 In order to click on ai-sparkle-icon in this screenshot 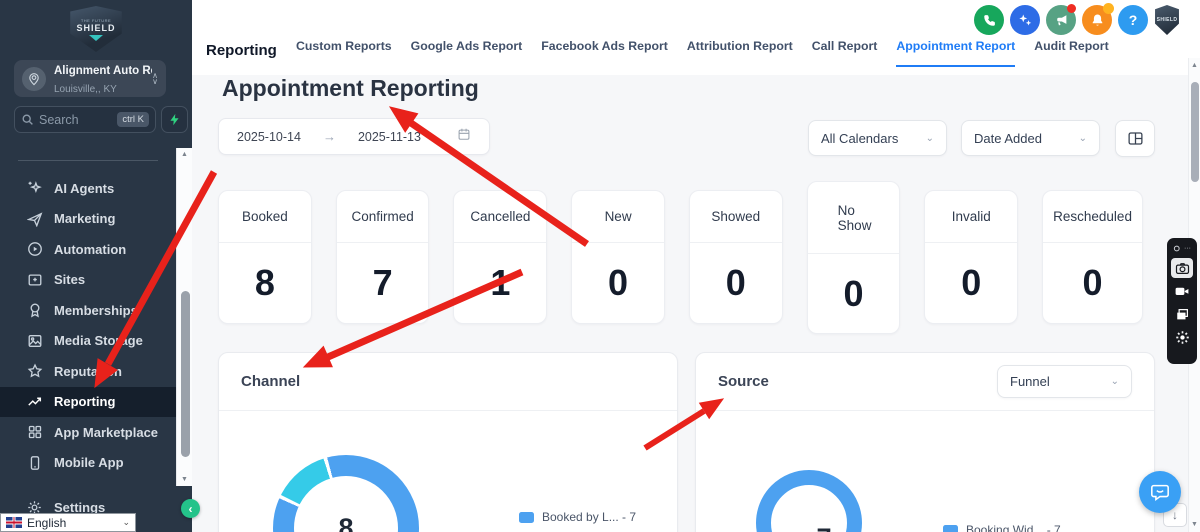, I will do `click(1025, 20)`.